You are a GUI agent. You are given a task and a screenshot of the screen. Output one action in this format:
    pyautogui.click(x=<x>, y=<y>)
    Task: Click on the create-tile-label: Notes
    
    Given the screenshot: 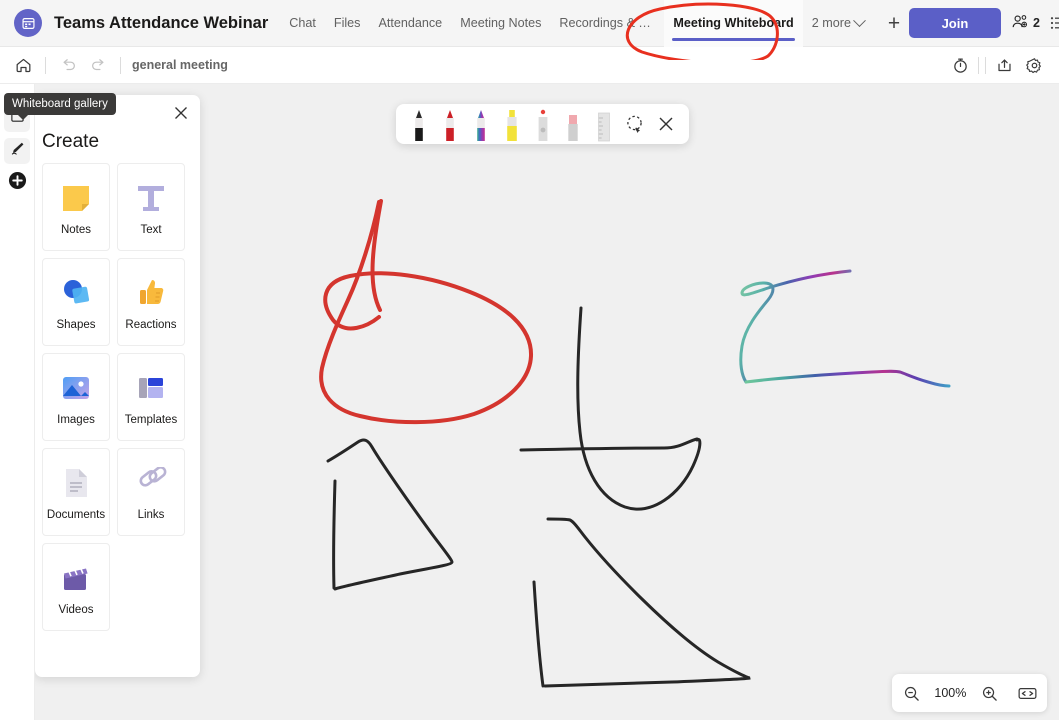 What is the action you would take?
    pyautogui.click(x=76, y=229)
    